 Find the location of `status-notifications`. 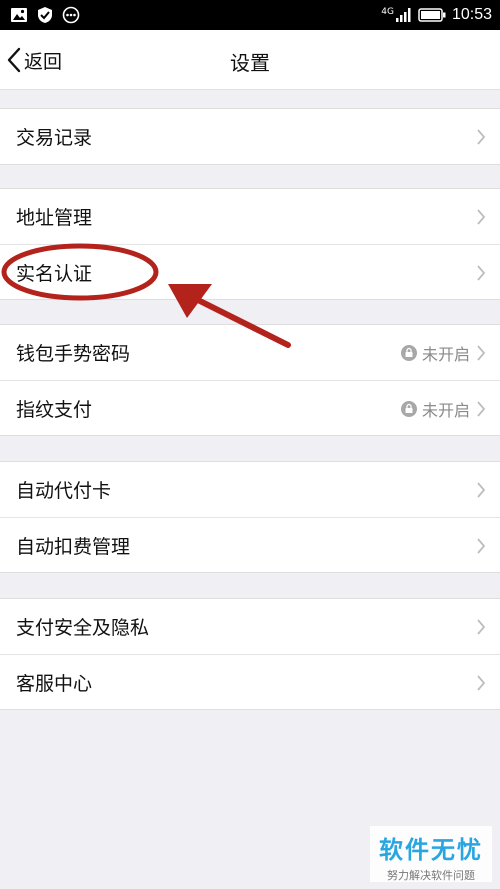

status-notifications is located at coordinates (45, 15).